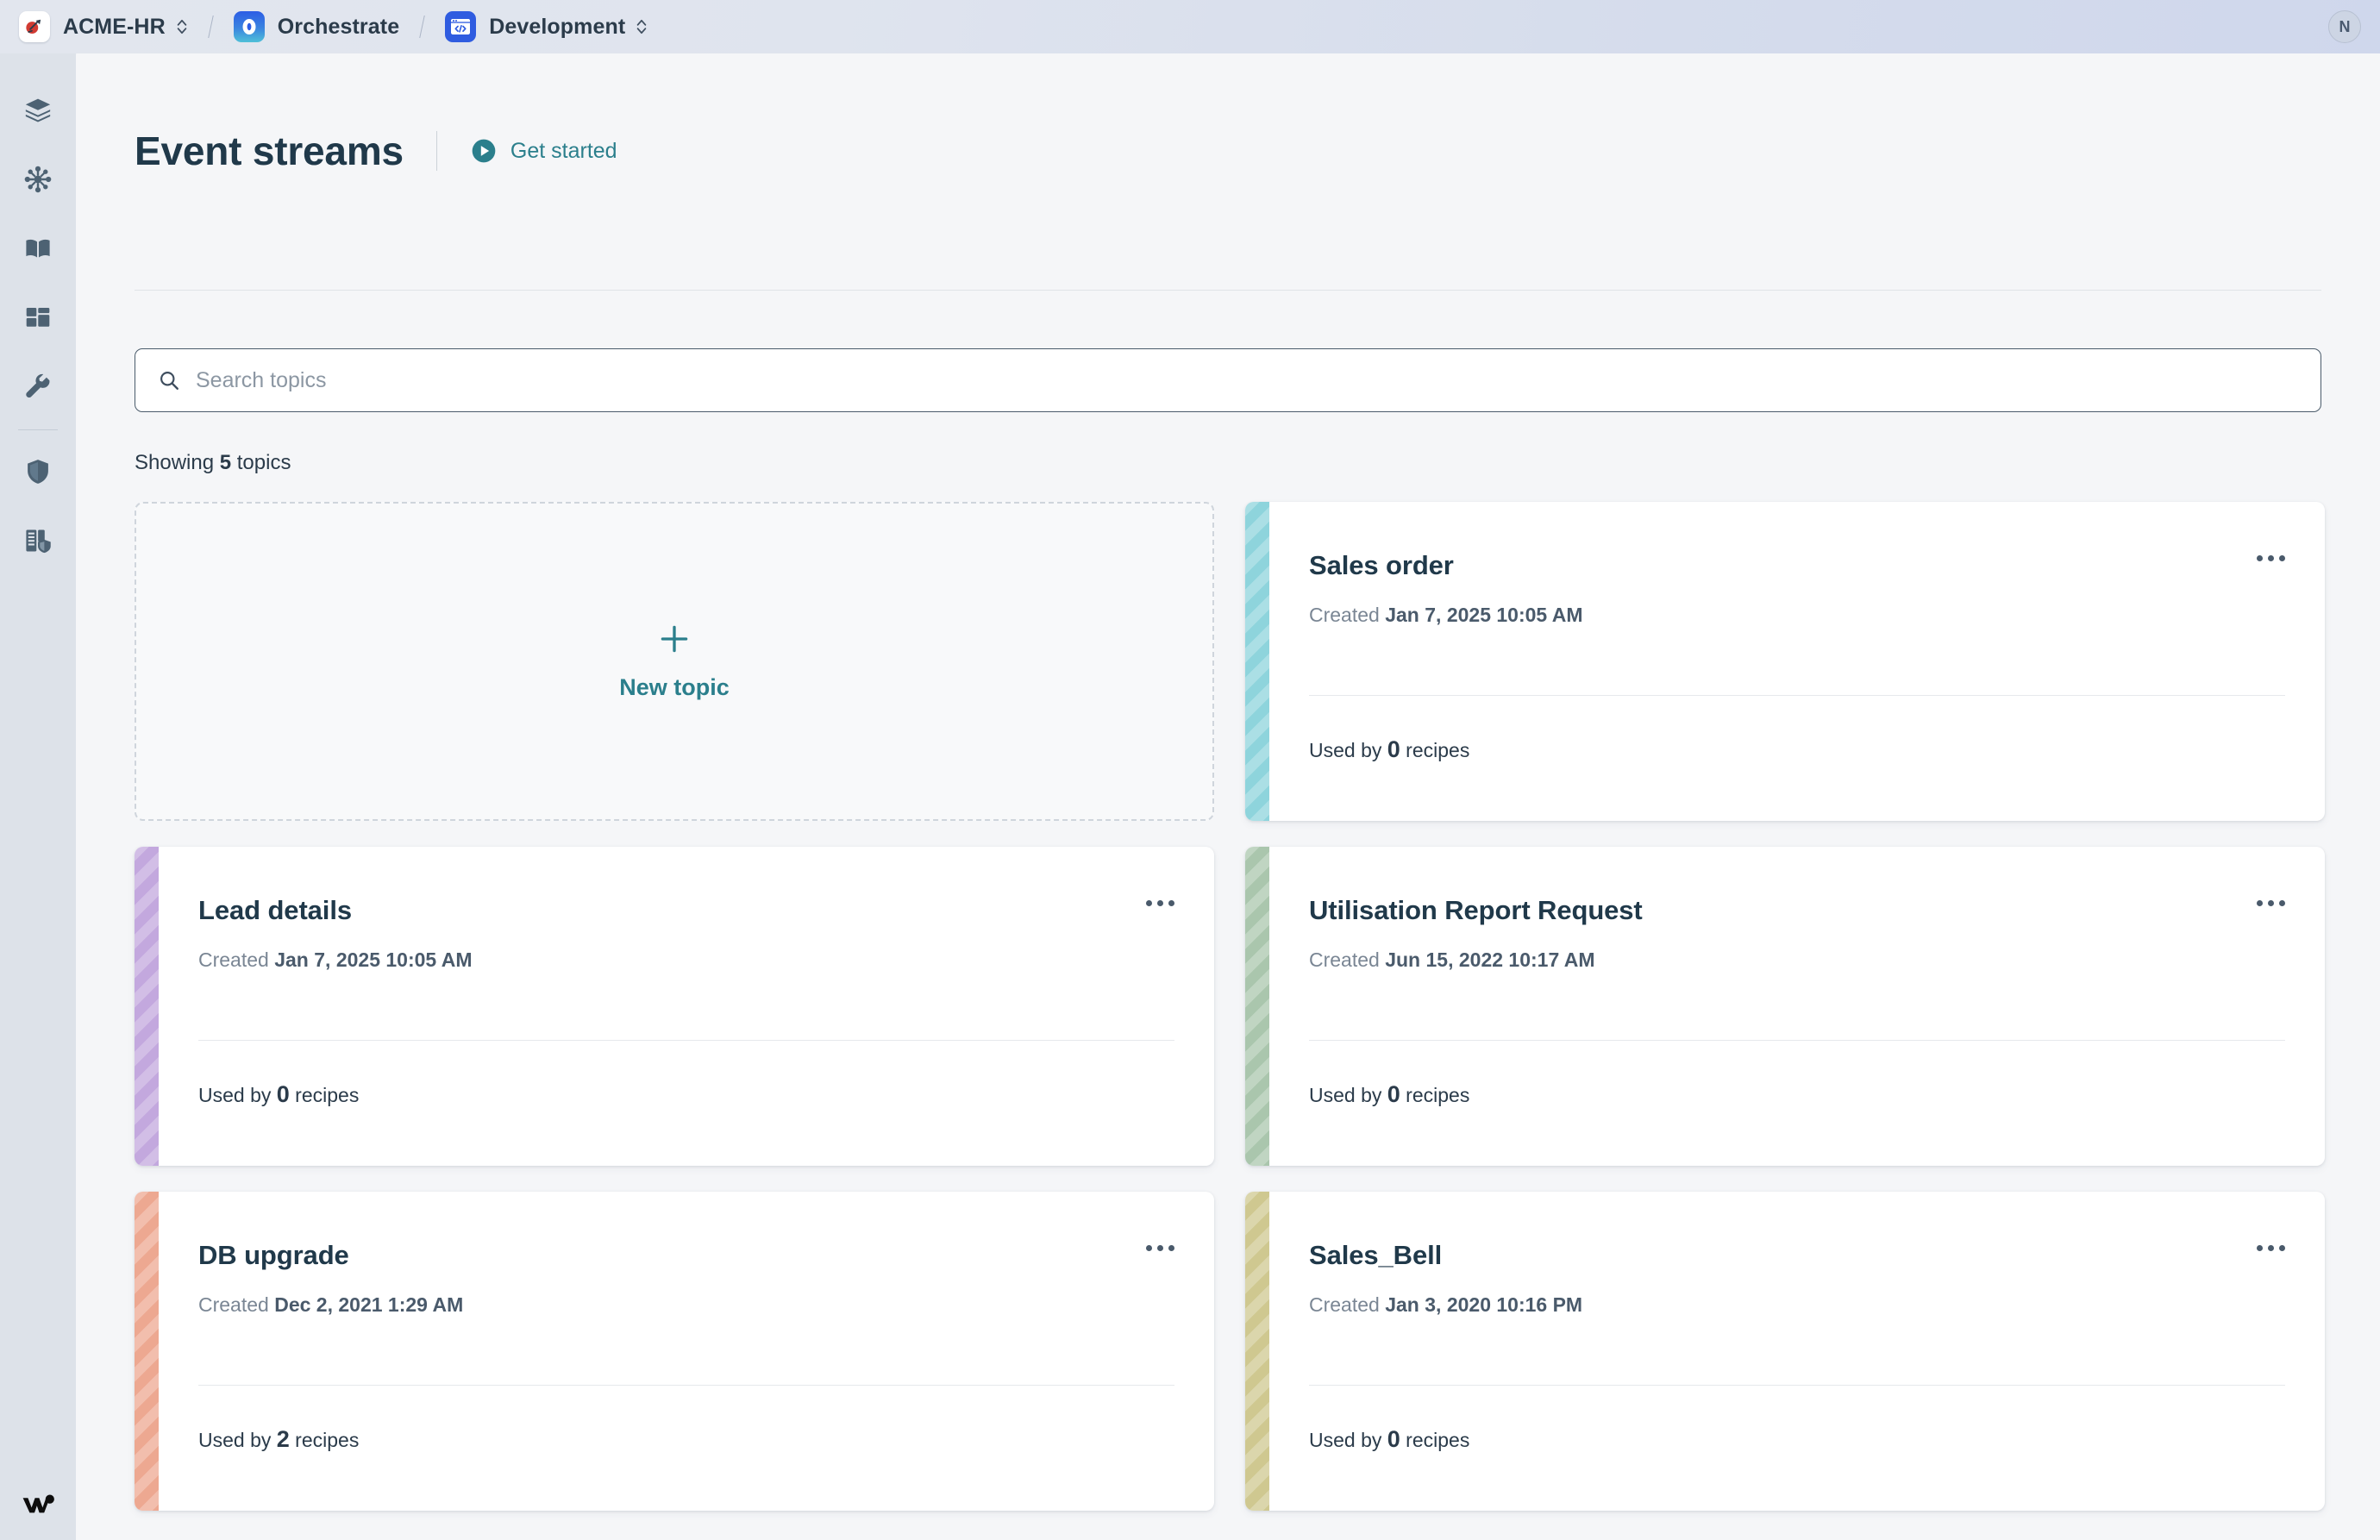 The height and width of the screenshot is (1540, 2380). What do you see at coordinates (270, 150) in the screenshot?
I see `page-title: Event streams` at bounding box center [270, 150].